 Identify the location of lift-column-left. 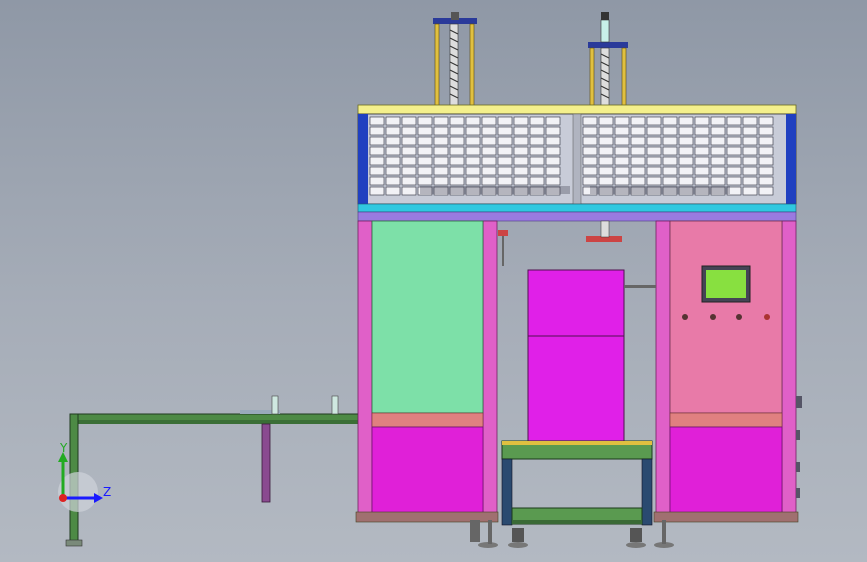
(455, 60).